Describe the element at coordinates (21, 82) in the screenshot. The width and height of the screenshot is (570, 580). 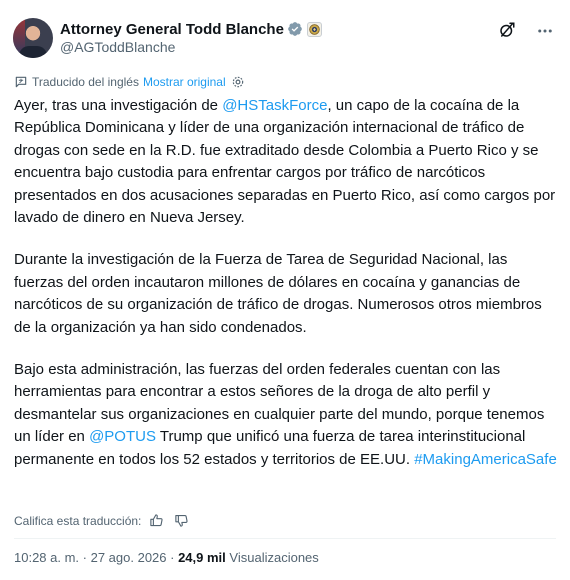
I see `translate-icon` at that location.